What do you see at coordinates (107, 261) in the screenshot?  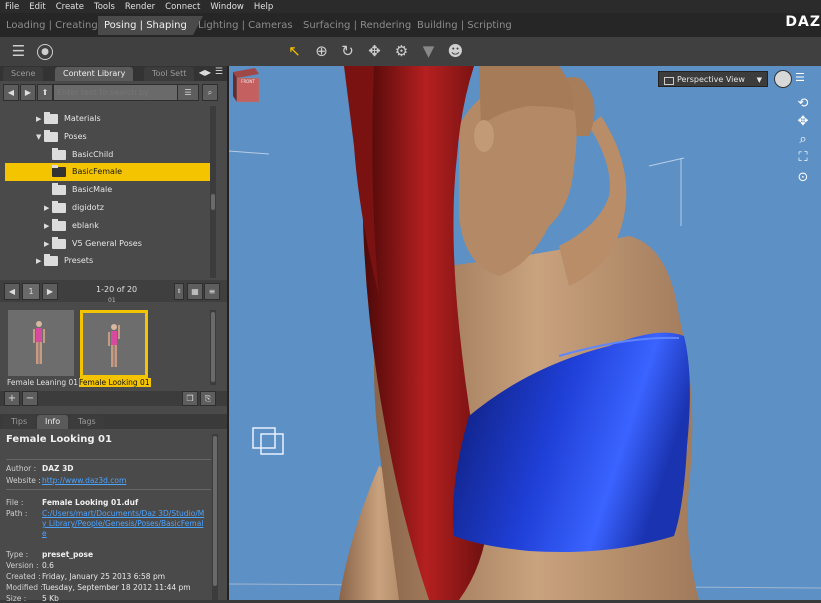 I see `tree-item: ▶ Presets` at bounding box center [107, 261].